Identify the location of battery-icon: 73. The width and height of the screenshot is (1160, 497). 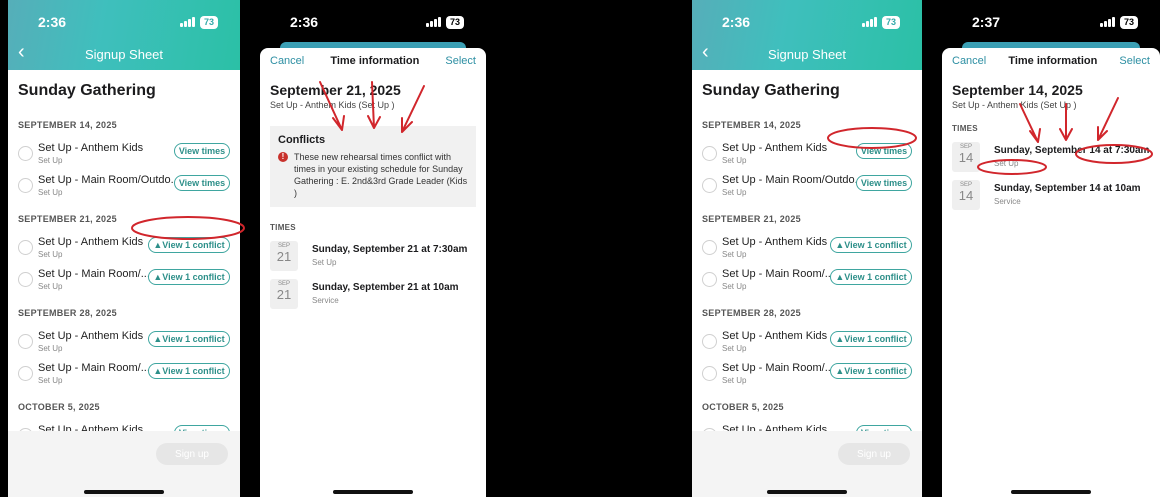
(890, 22).